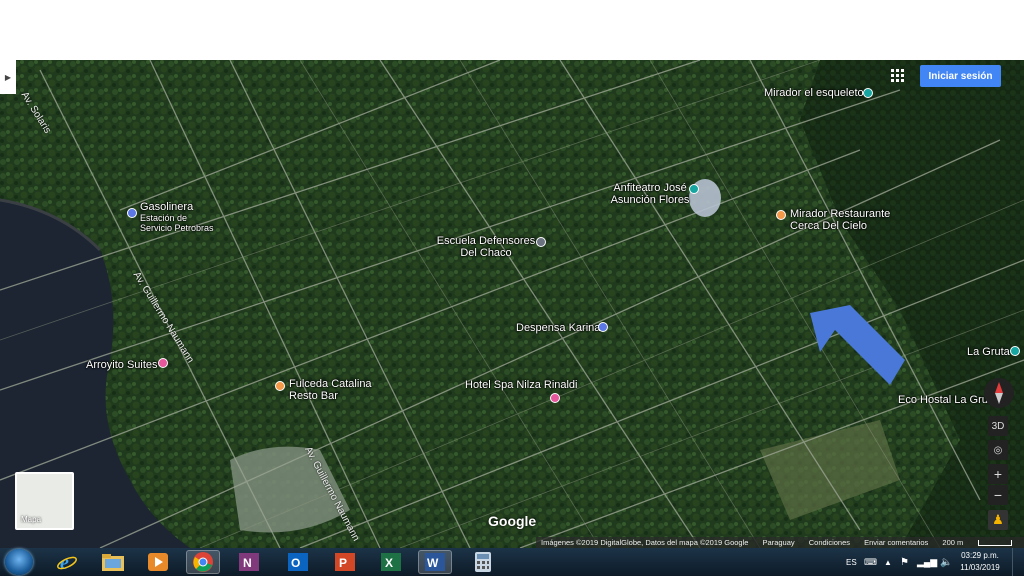 This screenshot has width=1024, height=576. I want to click on chevron-right-icon: ▶, so click(8, 77).